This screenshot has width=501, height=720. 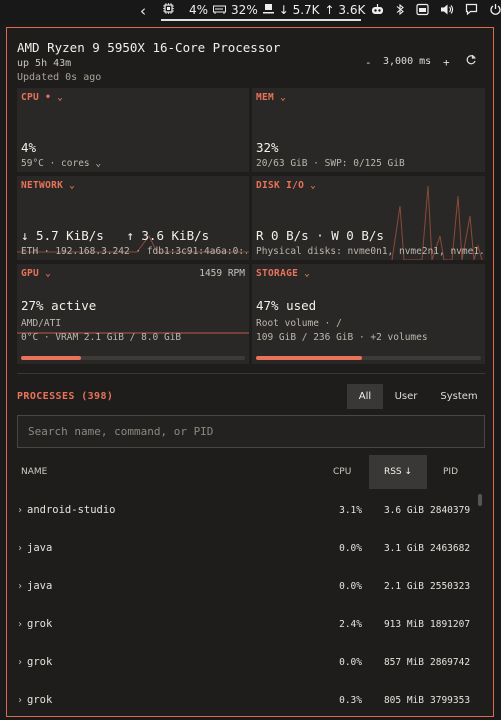 I want to click on robot-icon, so click(x=377, y=11).